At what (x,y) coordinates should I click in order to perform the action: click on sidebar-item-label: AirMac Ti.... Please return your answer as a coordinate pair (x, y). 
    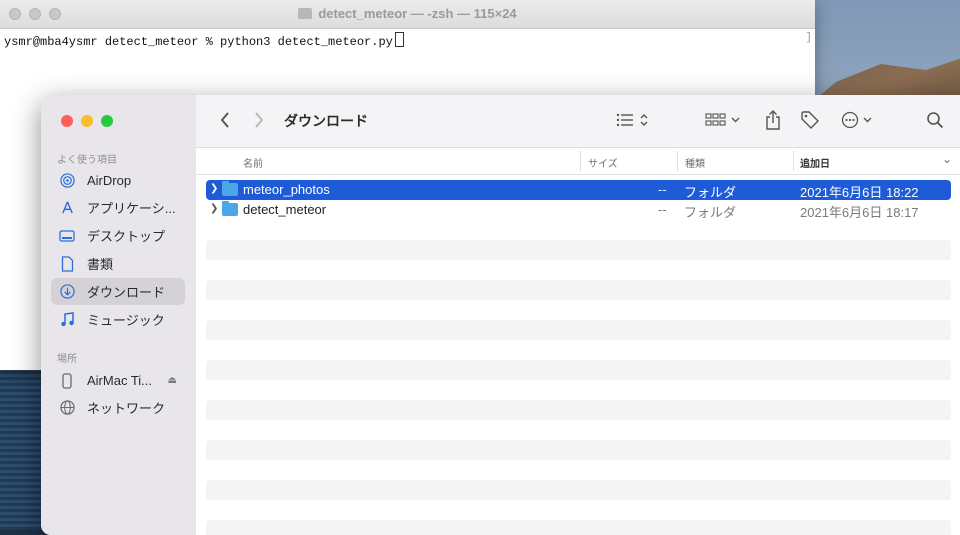
    Looking at the image, I should click on (120, 380).